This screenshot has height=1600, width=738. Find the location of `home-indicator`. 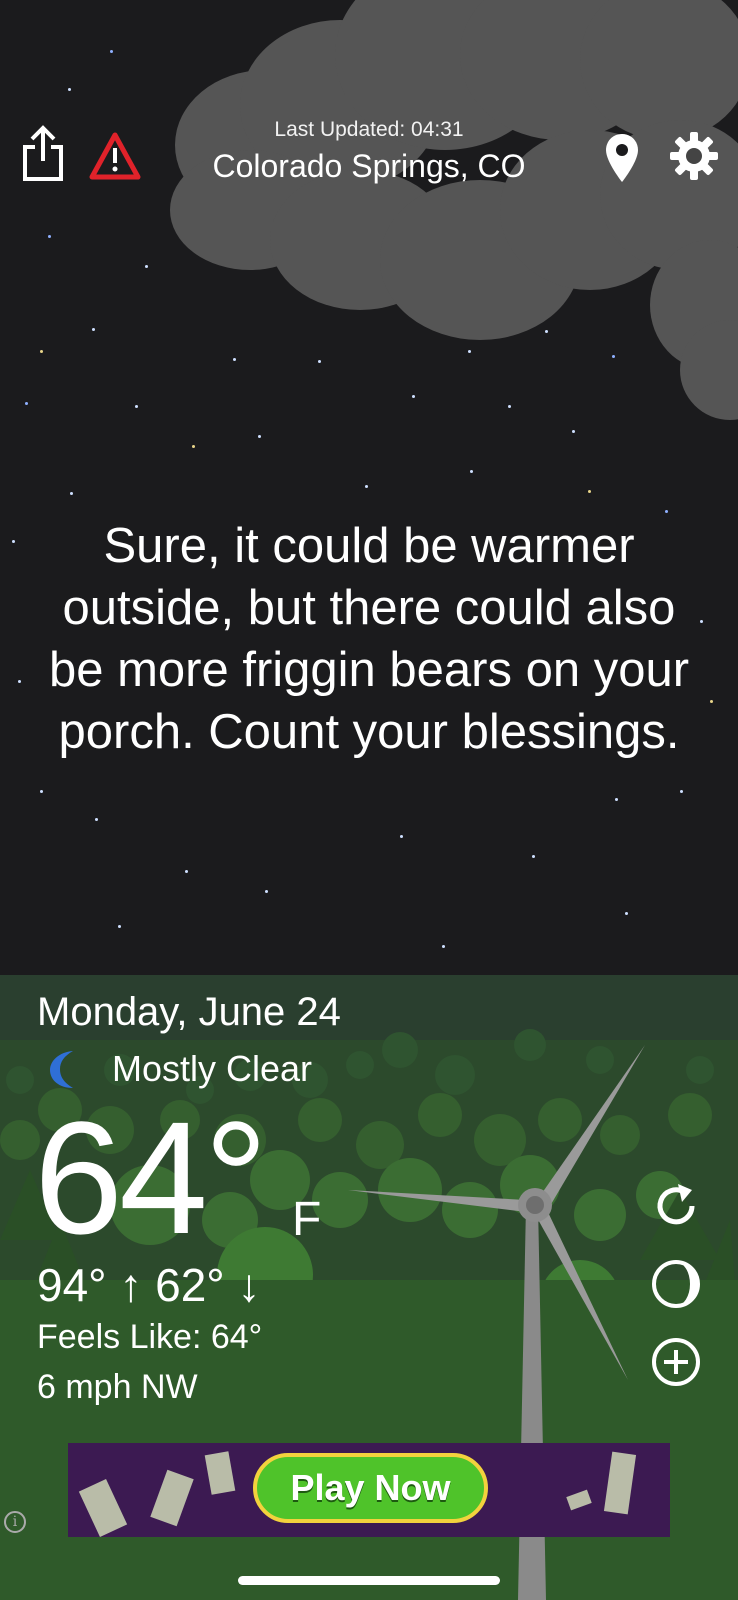

home-indicator is located at coordinates (369, 1580).